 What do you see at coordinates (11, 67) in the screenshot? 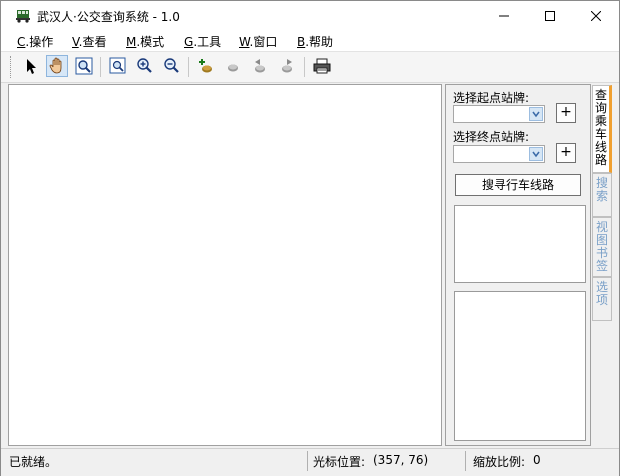
I see `toolbar-grip` at bounding box center [11, 67].